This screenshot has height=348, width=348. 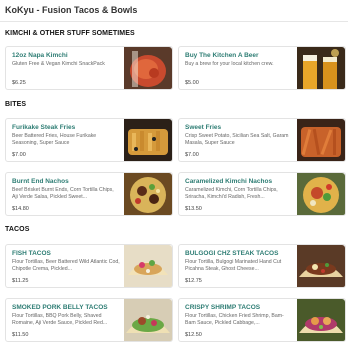 I want to click on item-price: $12.75, so click(x=193, y=281).